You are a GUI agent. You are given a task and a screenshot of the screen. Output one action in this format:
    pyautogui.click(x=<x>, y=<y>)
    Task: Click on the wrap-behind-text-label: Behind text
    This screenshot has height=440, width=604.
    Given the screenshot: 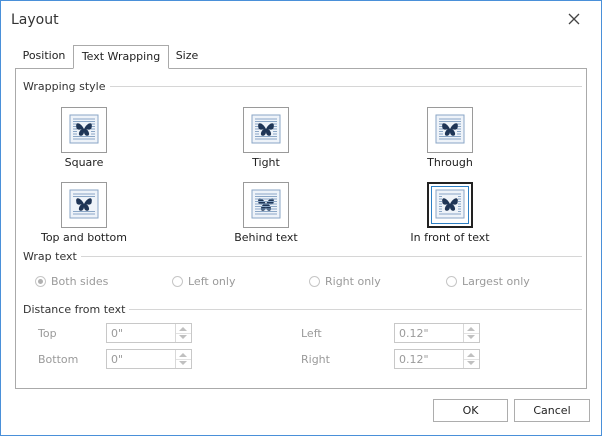 What is the action you would take?
    pyautogui.click(x=266, y=237)
    